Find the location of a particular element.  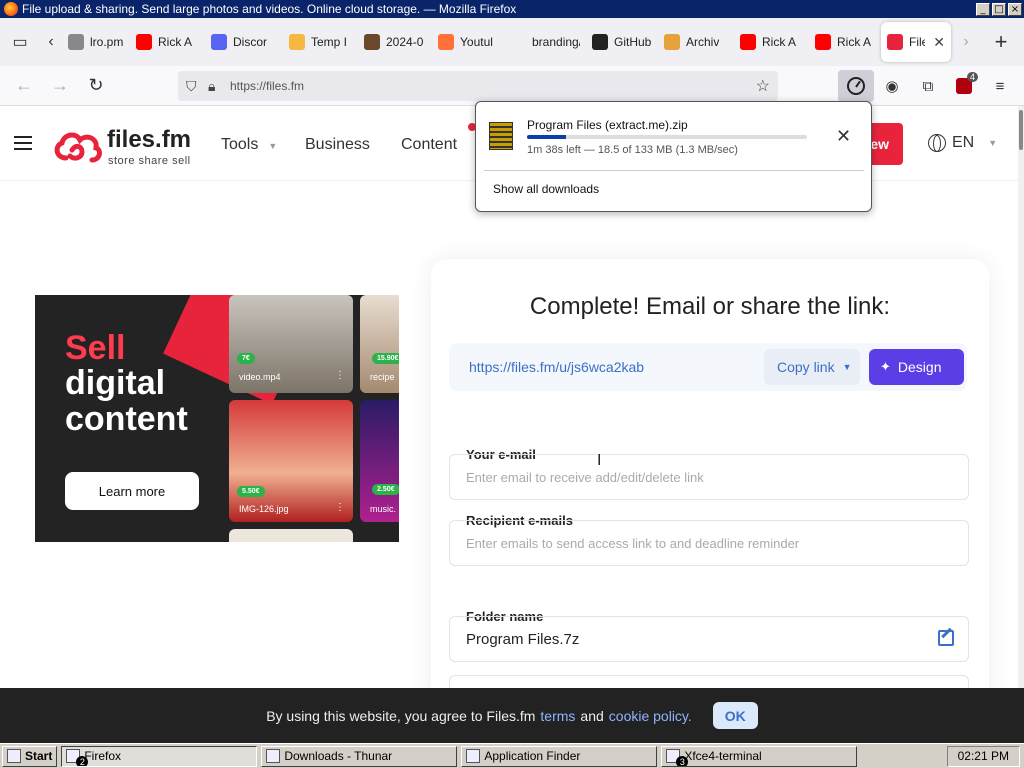

new-tab-icon: + is located at coordinates (1001, 42).